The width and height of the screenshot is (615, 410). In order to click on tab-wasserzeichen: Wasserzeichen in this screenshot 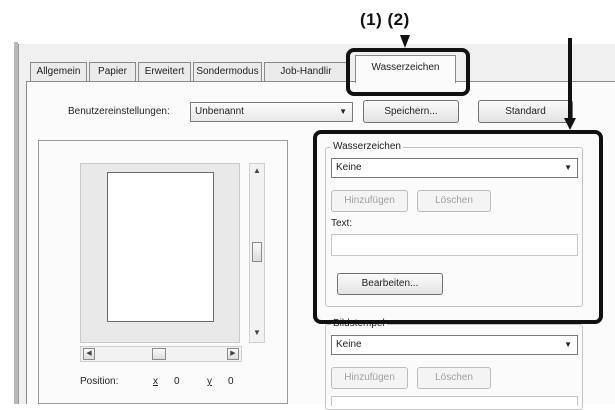, I will do `click(405, 69)`.